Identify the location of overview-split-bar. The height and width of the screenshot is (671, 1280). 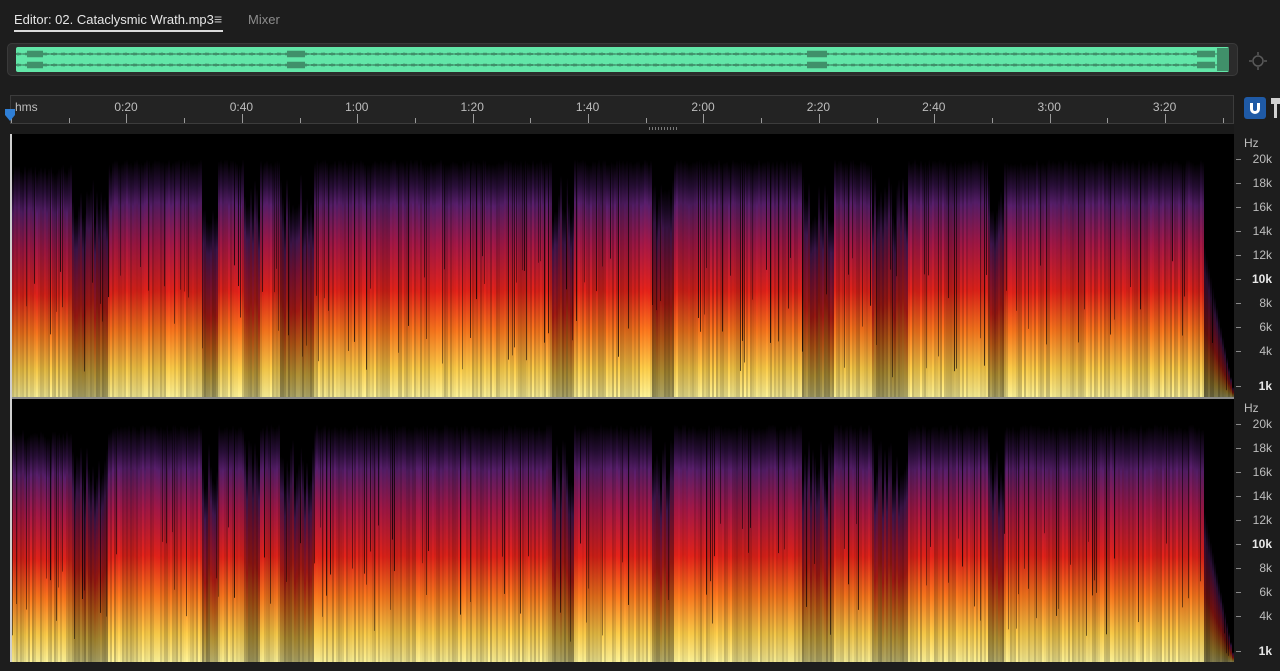
(622, 129).